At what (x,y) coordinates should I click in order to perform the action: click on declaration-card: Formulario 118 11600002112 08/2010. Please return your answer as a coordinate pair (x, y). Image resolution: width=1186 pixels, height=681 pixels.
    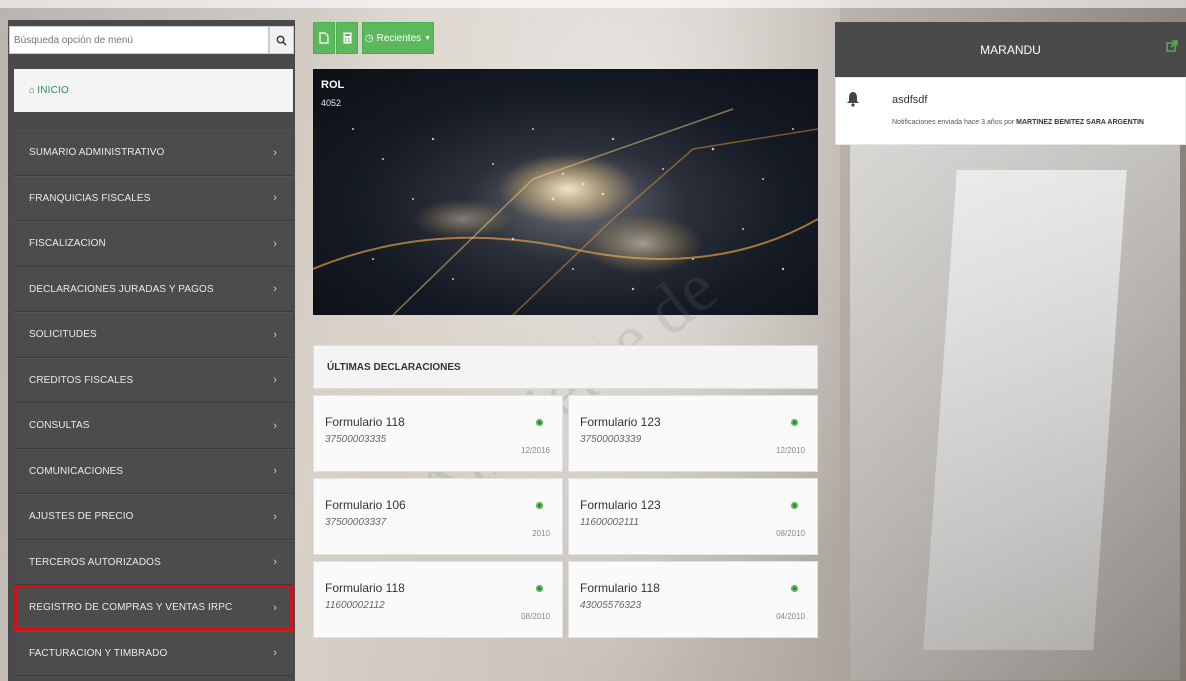
    Looking at the image, I should click on (438, 599).